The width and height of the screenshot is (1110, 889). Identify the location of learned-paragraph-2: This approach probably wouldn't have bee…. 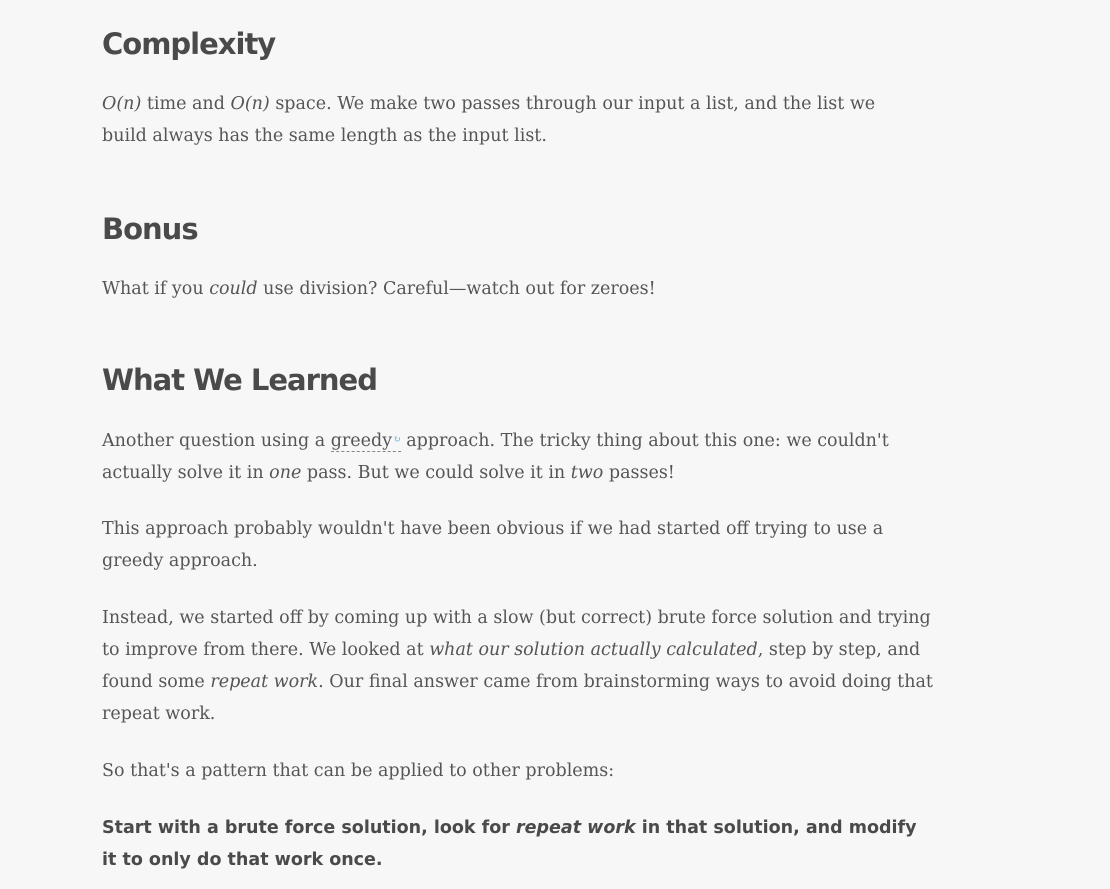
(493, 545).